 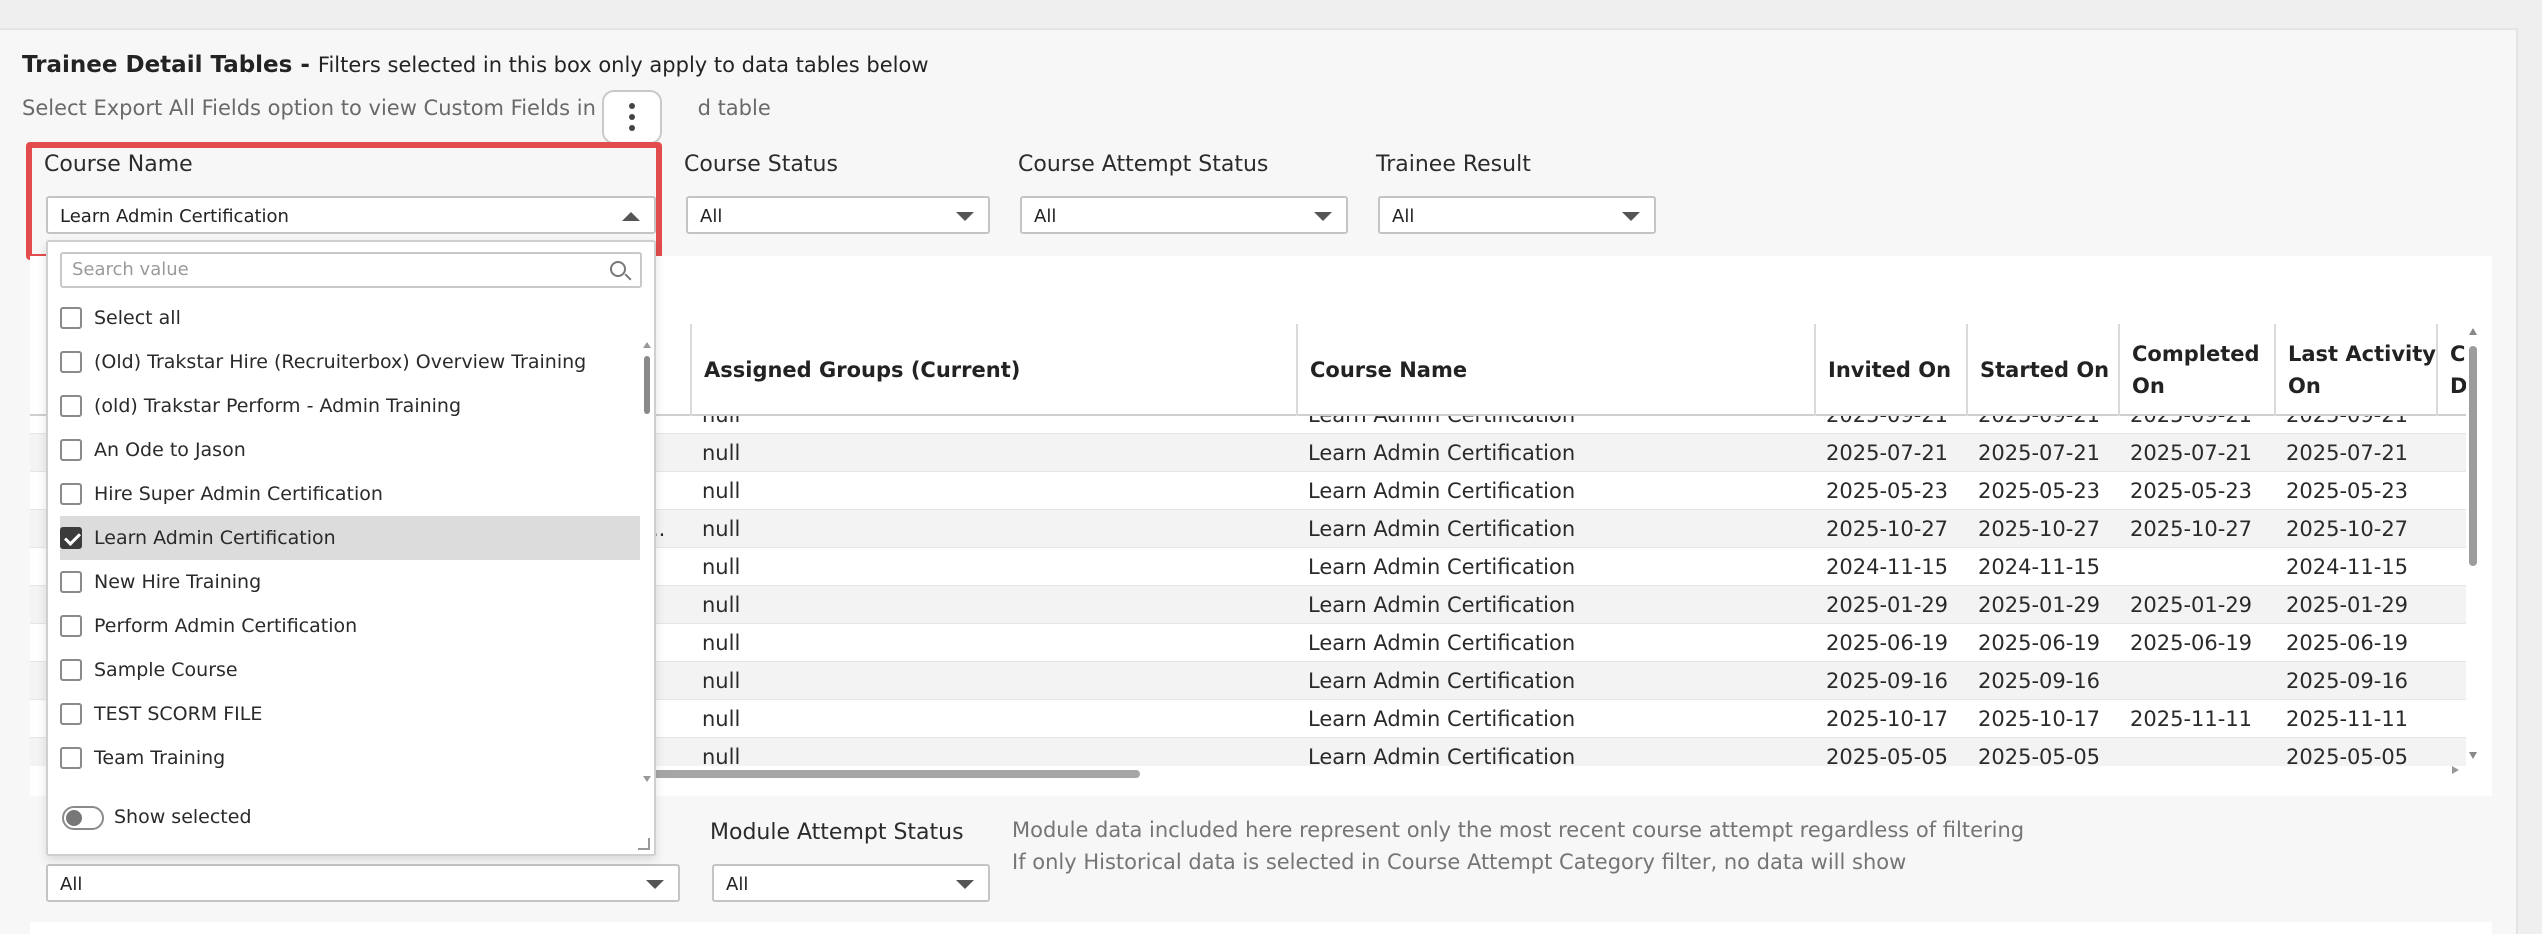 I want to click on col-invited-on: Invited On, so click(x=1890, y=370).